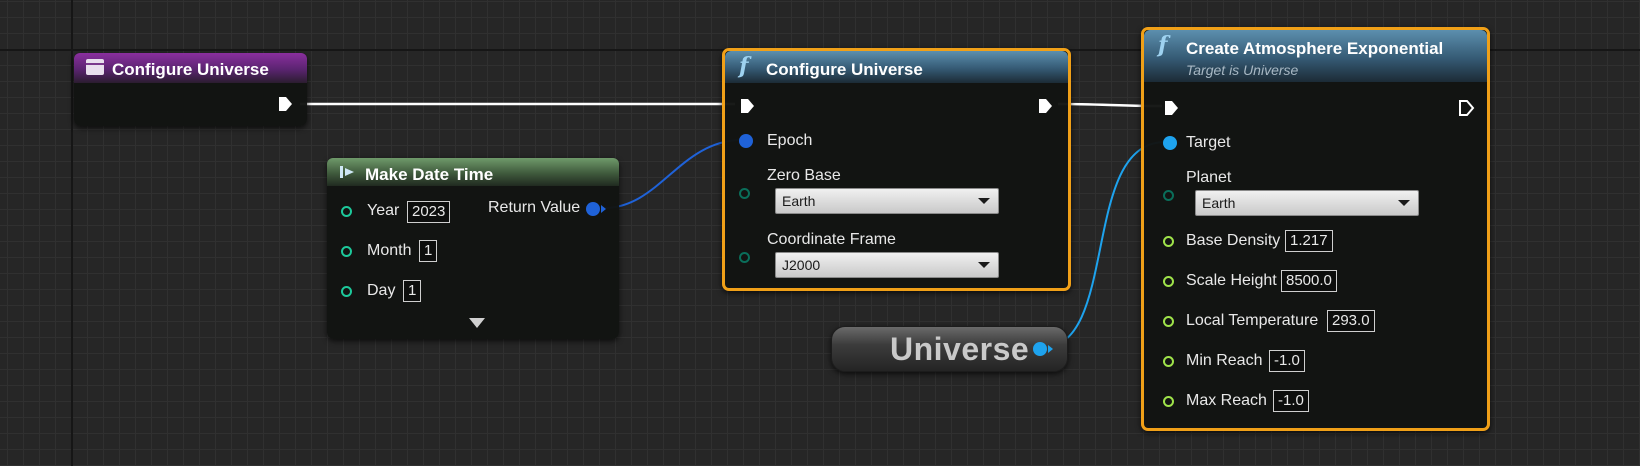  What do you see at coordinates (346, 251) in the screenshot?
I see `month-pin` at bounding box center [346, 251].